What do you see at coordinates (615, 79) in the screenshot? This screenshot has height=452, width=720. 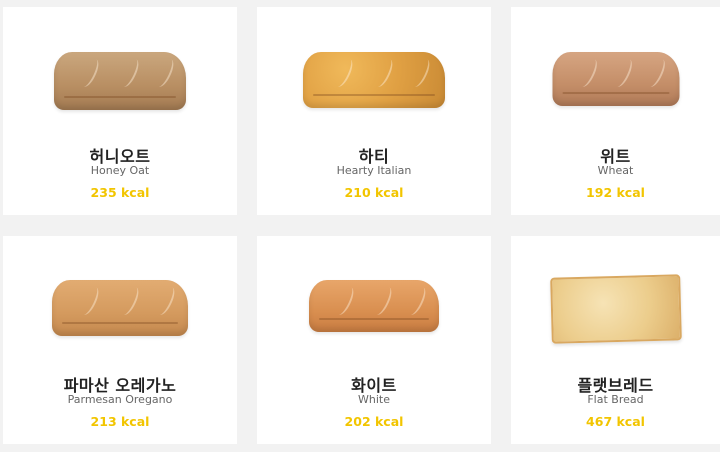 I see `wheat-bread-image` at bounding box center [615, 79].